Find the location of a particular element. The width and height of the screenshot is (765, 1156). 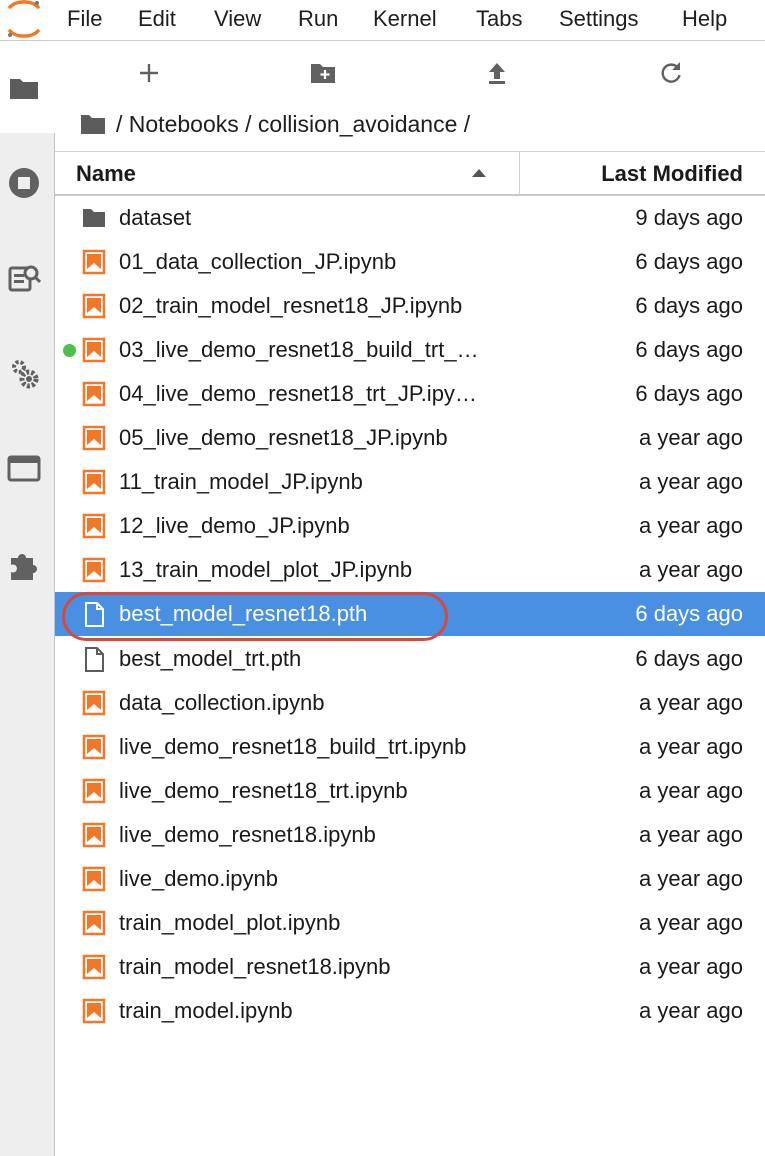

new-folder-icon is located at coordinates (323, 73).